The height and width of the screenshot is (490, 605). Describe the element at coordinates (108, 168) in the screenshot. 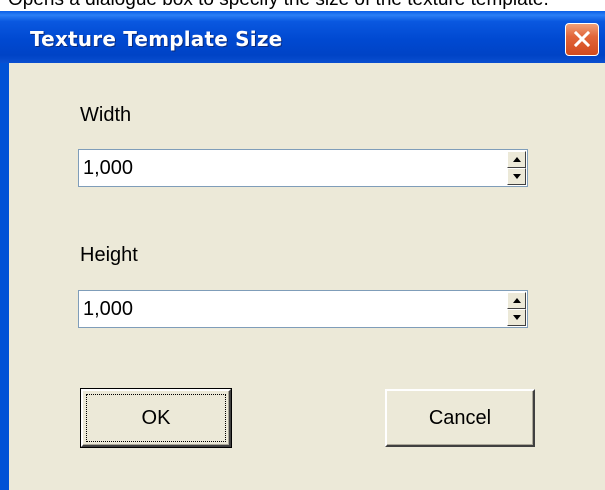

I see `width-input: 1,000` at that location.